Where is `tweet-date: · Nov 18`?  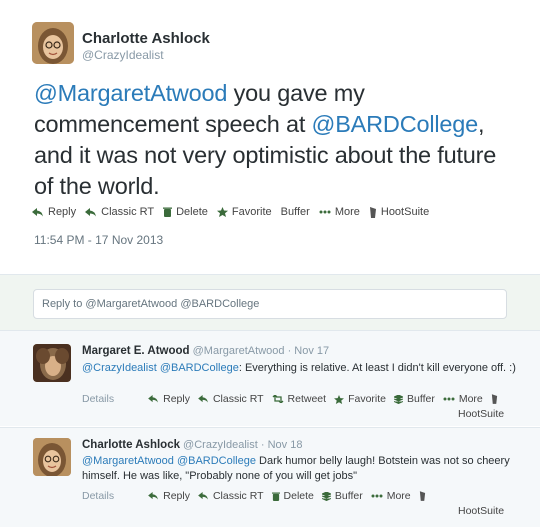 tweet-date: · Nov 18 is located at coordinates (282, 445).